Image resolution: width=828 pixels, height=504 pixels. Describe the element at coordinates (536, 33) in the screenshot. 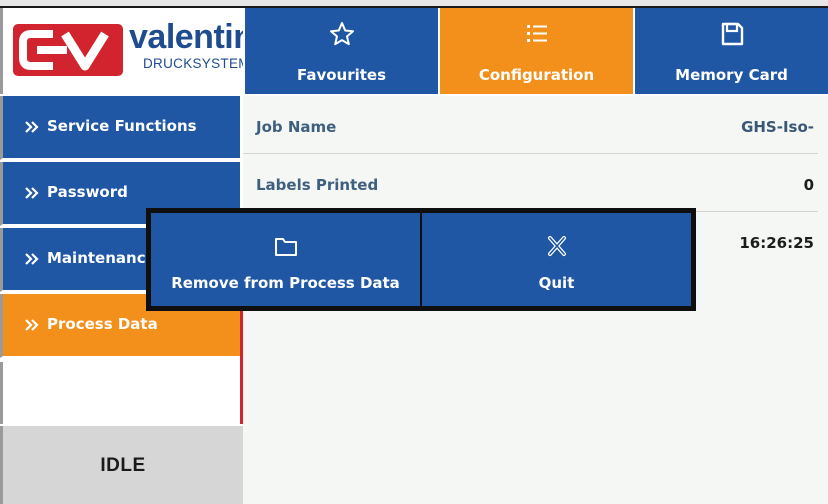

I see `list-icon` at that location.